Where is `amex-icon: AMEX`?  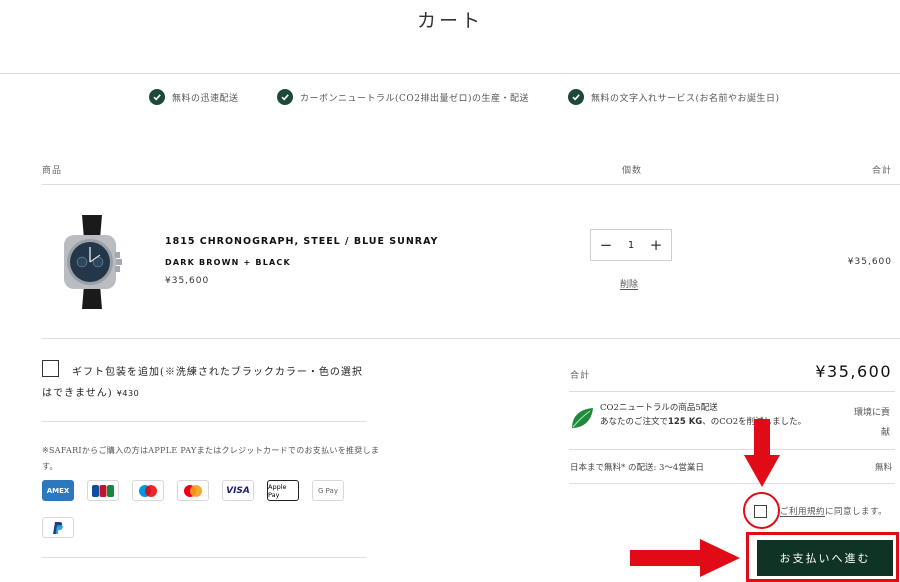 amex-icon: AMEX is located at coordinates (58, 490).